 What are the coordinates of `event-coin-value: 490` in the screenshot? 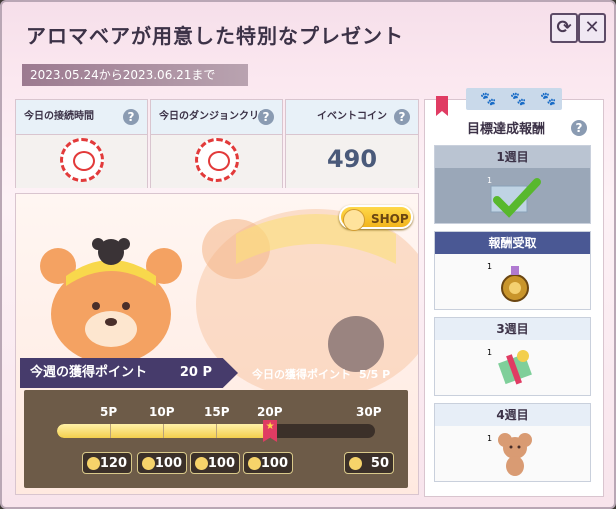 It's located at (352, 159).